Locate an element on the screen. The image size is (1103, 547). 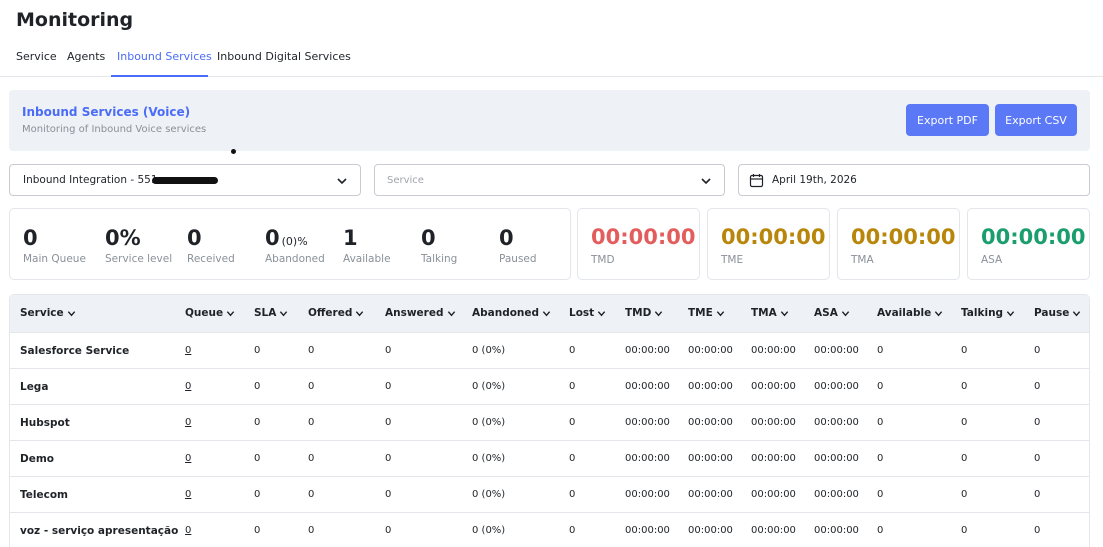
column-header-label: ASA is located at coordinates (826, 313).